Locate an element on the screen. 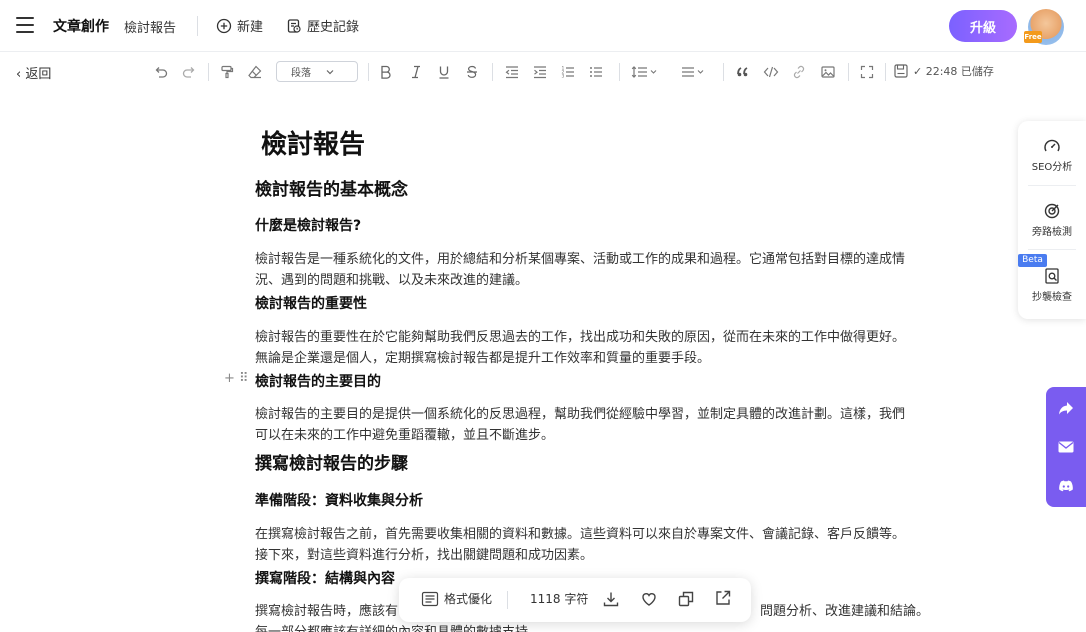  plagiarism-check-button: 抄襲檢查 is located at coordinates (1052, 285).